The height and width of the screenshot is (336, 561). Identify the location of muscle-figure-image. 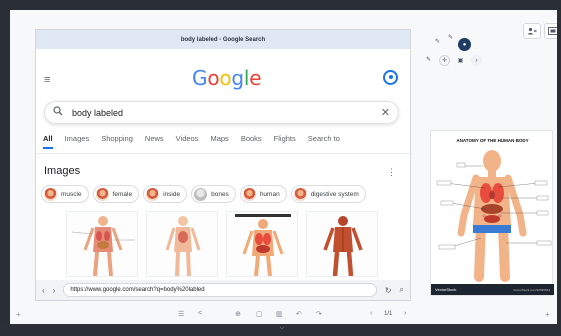
(343, 246).